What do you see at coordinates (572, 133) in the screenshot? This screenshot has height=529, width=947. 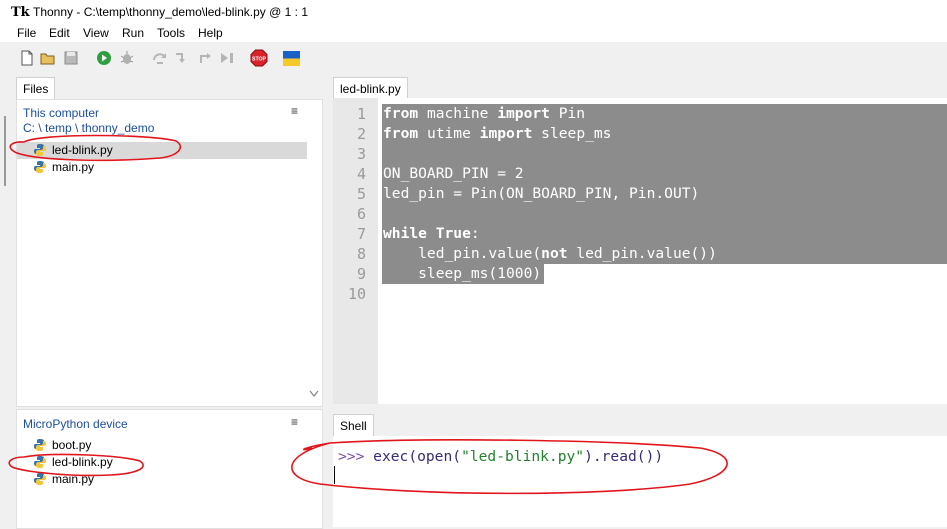 I see `code-text: sleep_ms` at bounding box center [572, 133].